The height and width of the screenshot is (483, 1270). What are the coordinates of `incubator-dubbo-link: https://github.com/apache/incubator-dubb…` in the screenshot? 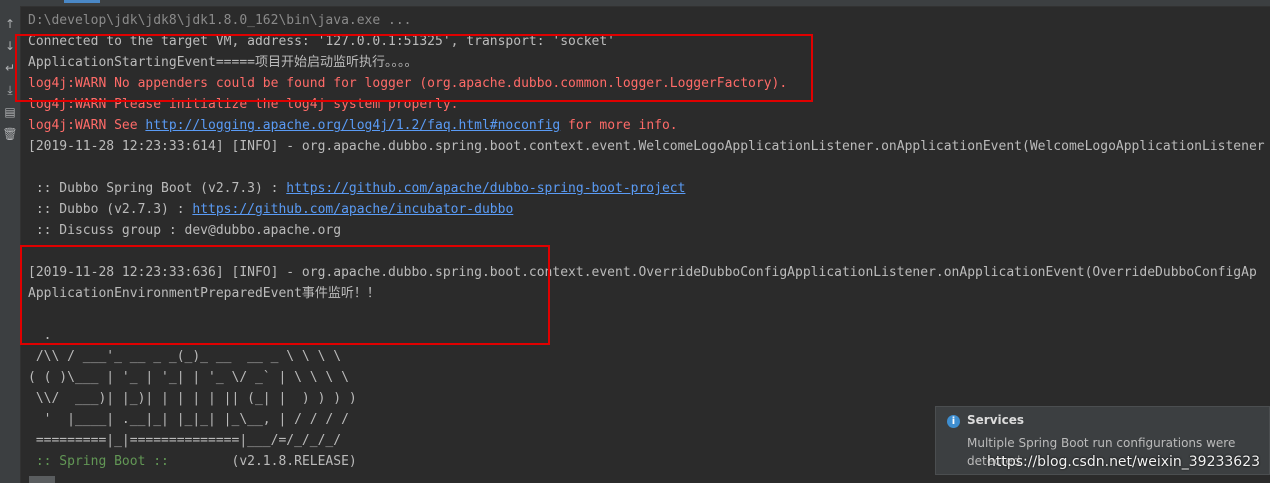 It's located at (352, 209).